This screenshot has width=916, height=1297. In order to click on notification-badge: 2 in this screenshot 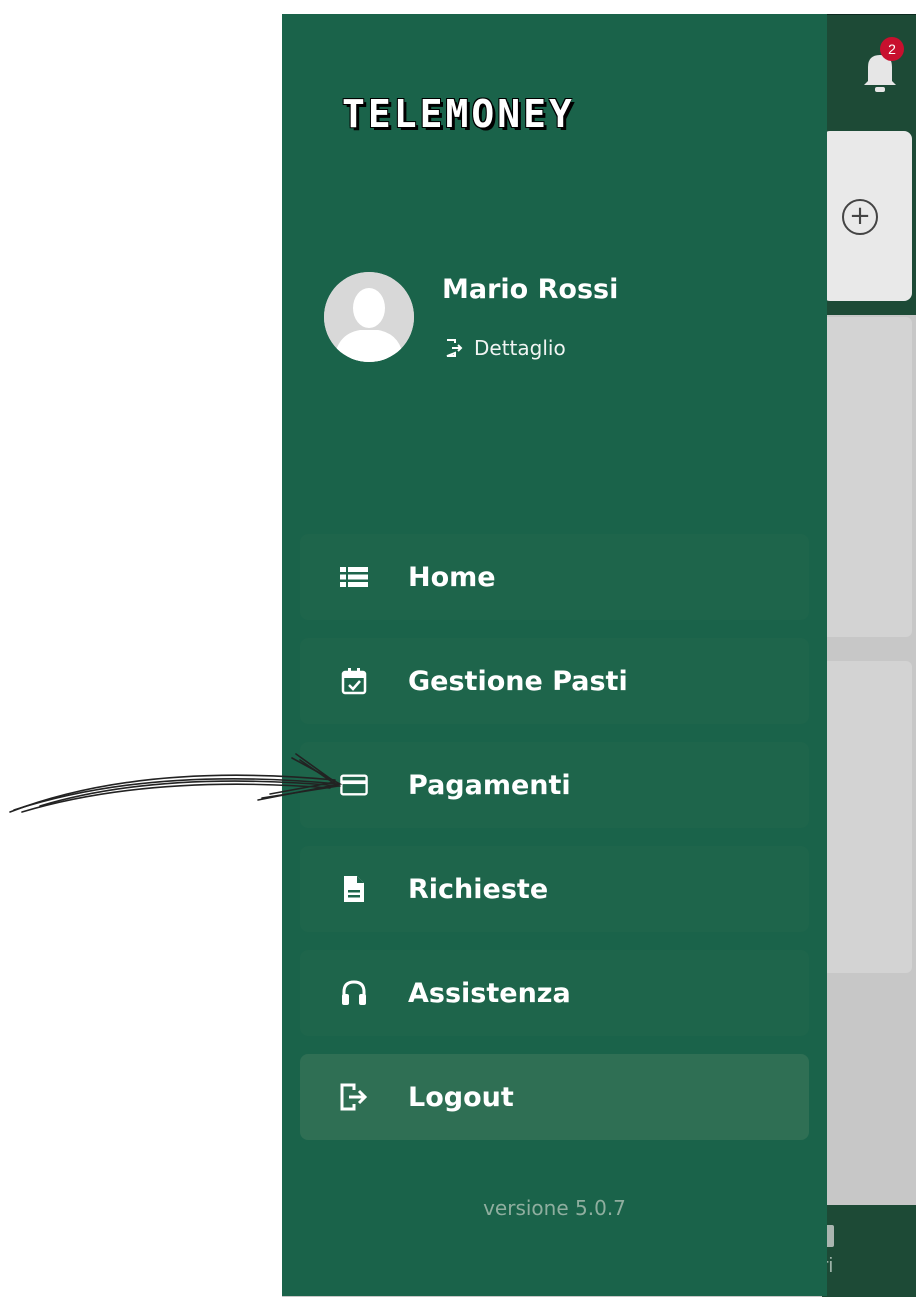, I will do `click(892, 49)`.